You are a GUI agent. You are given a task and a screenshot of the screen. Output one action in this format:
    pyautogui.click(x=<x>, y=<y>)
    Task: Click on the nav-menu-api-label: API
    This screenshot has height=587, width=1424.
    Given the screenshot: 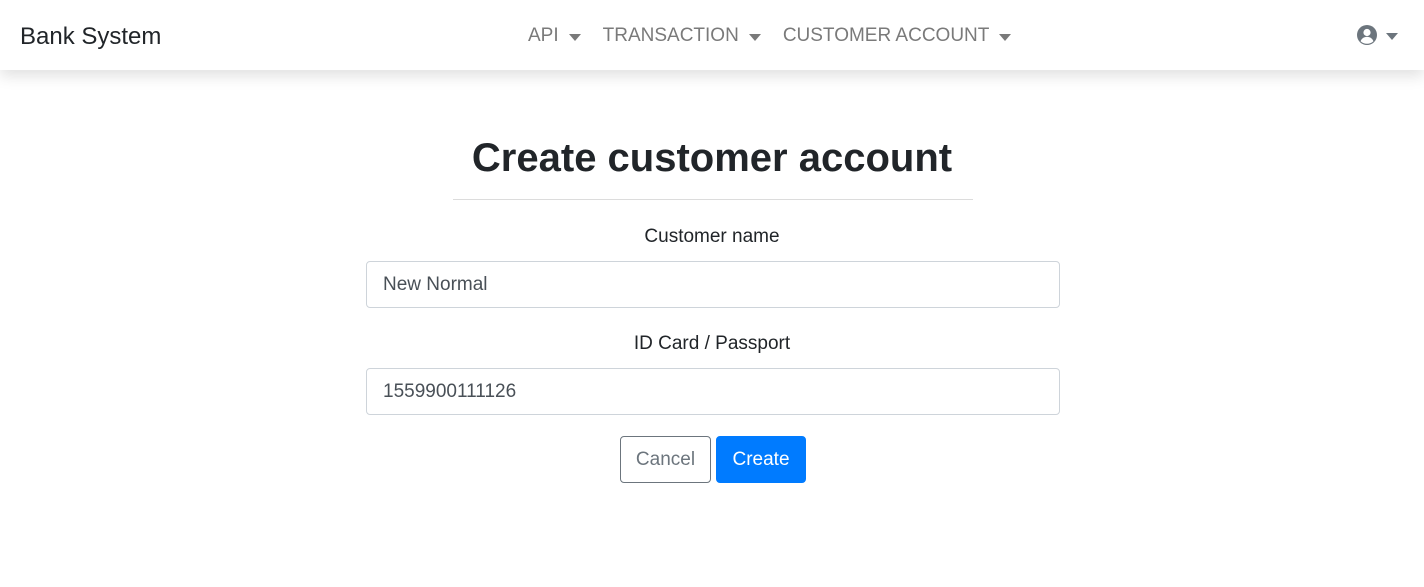 What is the action you would take?
    pyautogui.click(x=543, y=35)
    